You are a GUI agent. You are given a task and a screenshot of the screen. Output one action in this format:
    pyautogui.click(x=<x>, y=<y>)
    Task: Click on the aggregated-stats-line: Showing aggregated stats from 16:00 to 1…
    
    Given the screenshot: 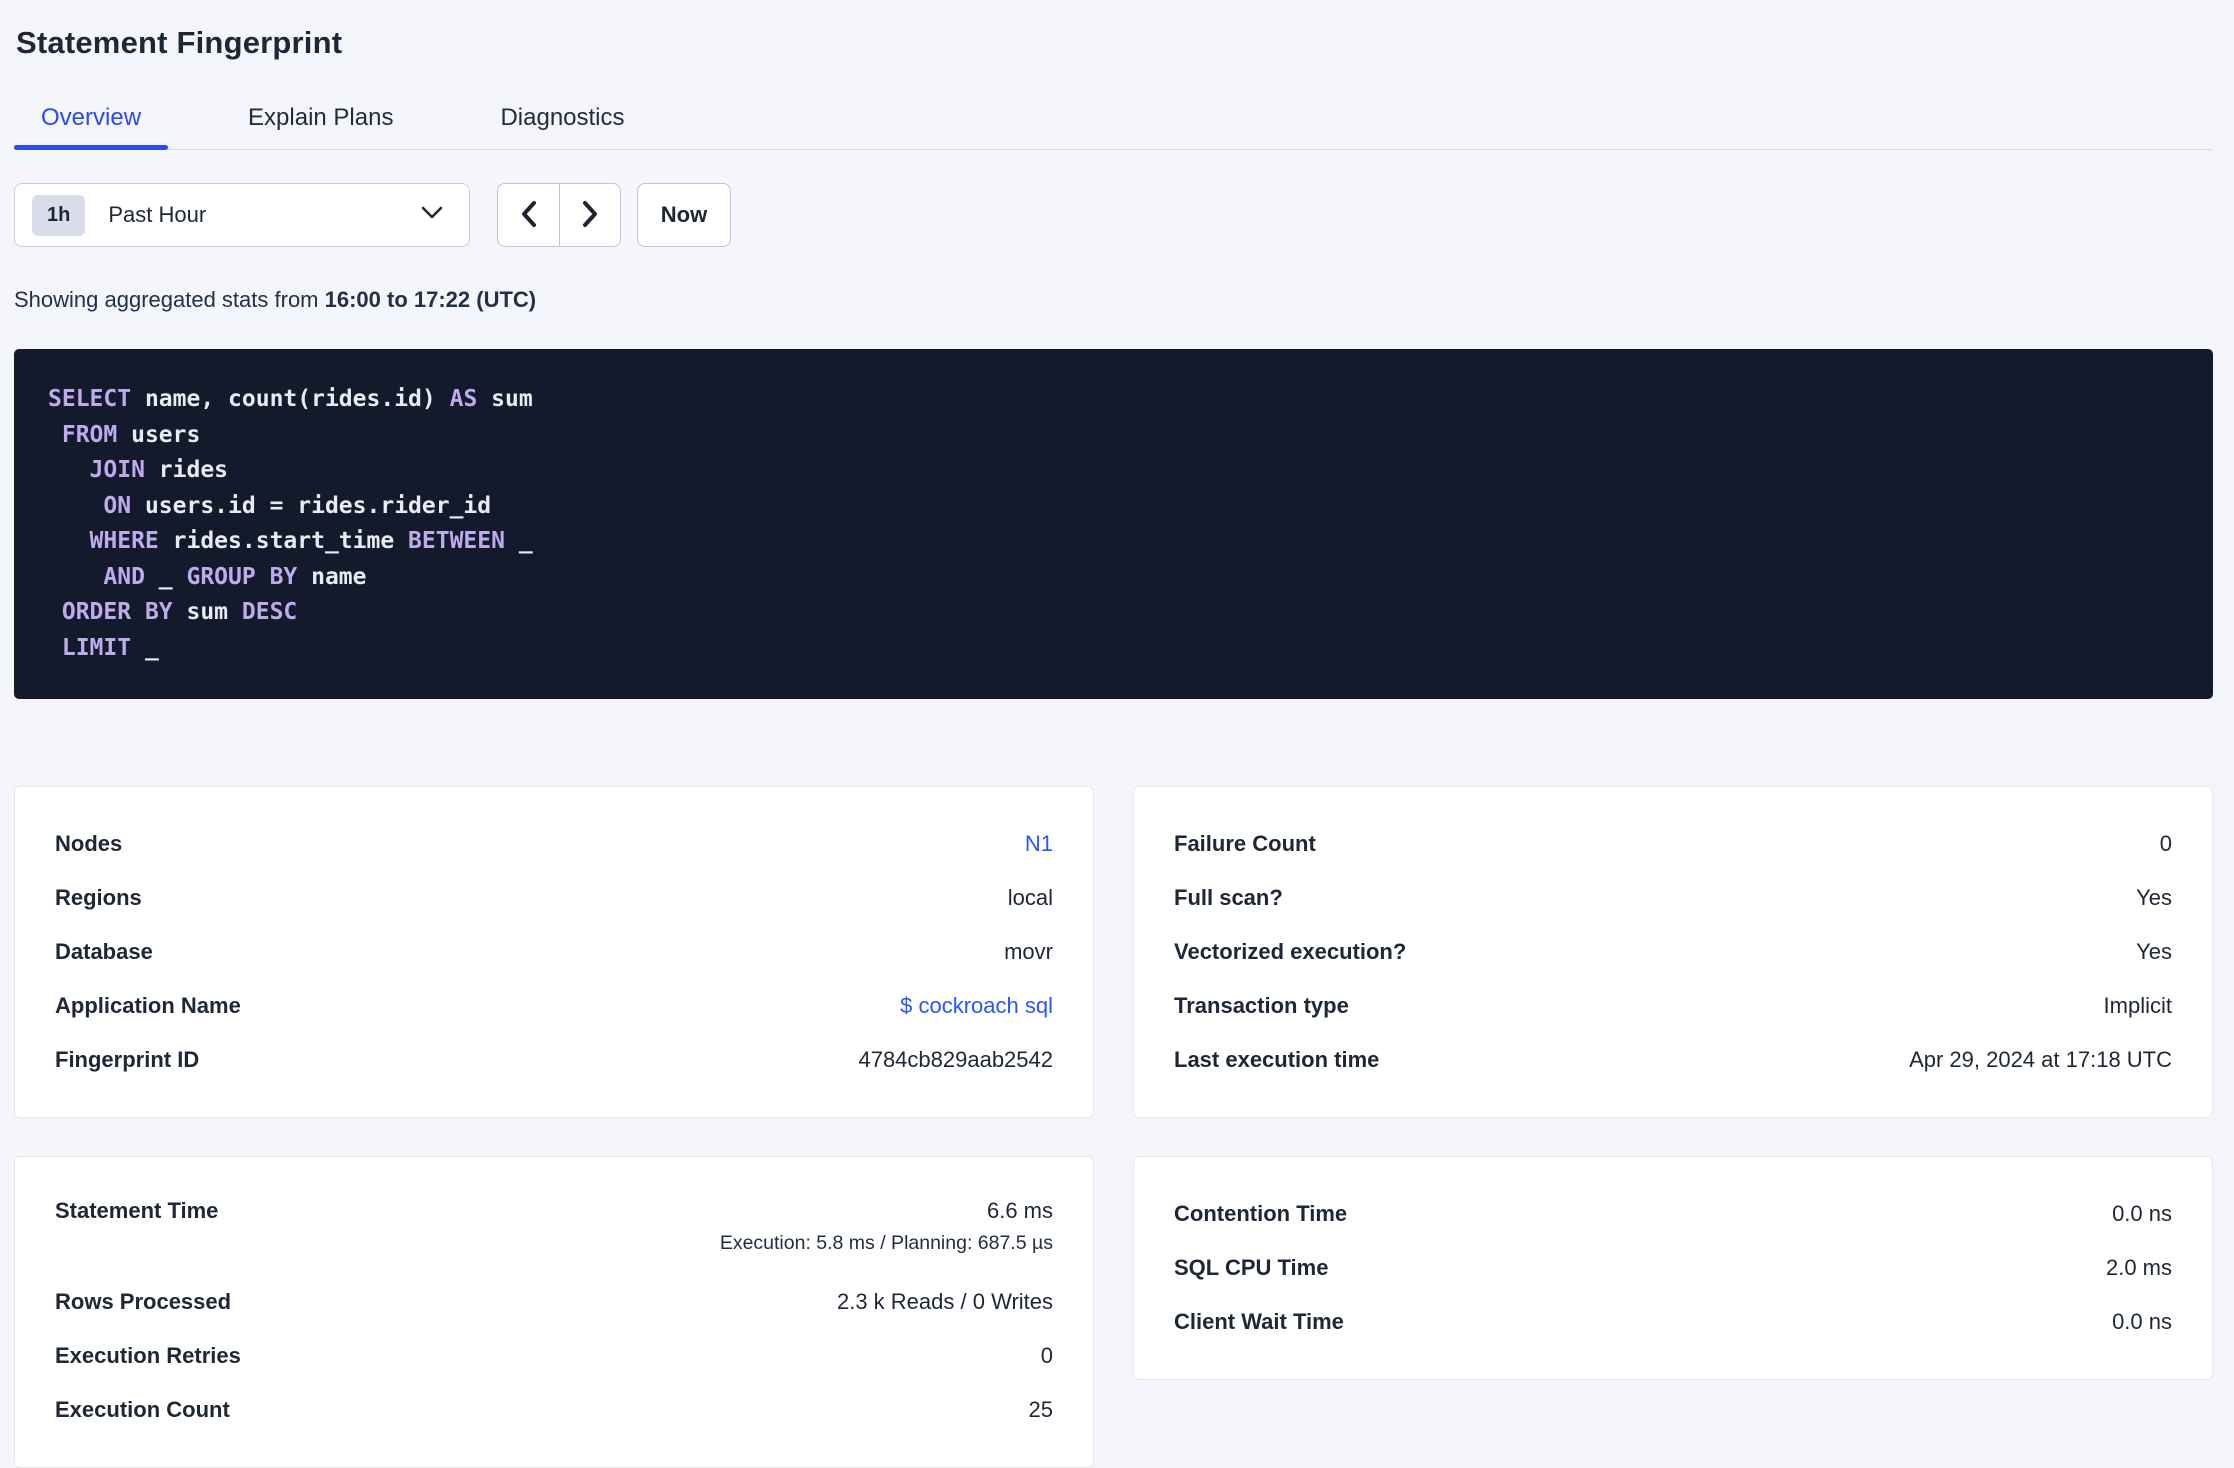 What is the action you would take?
    pyautogui.click(x=1113, y=300)
    